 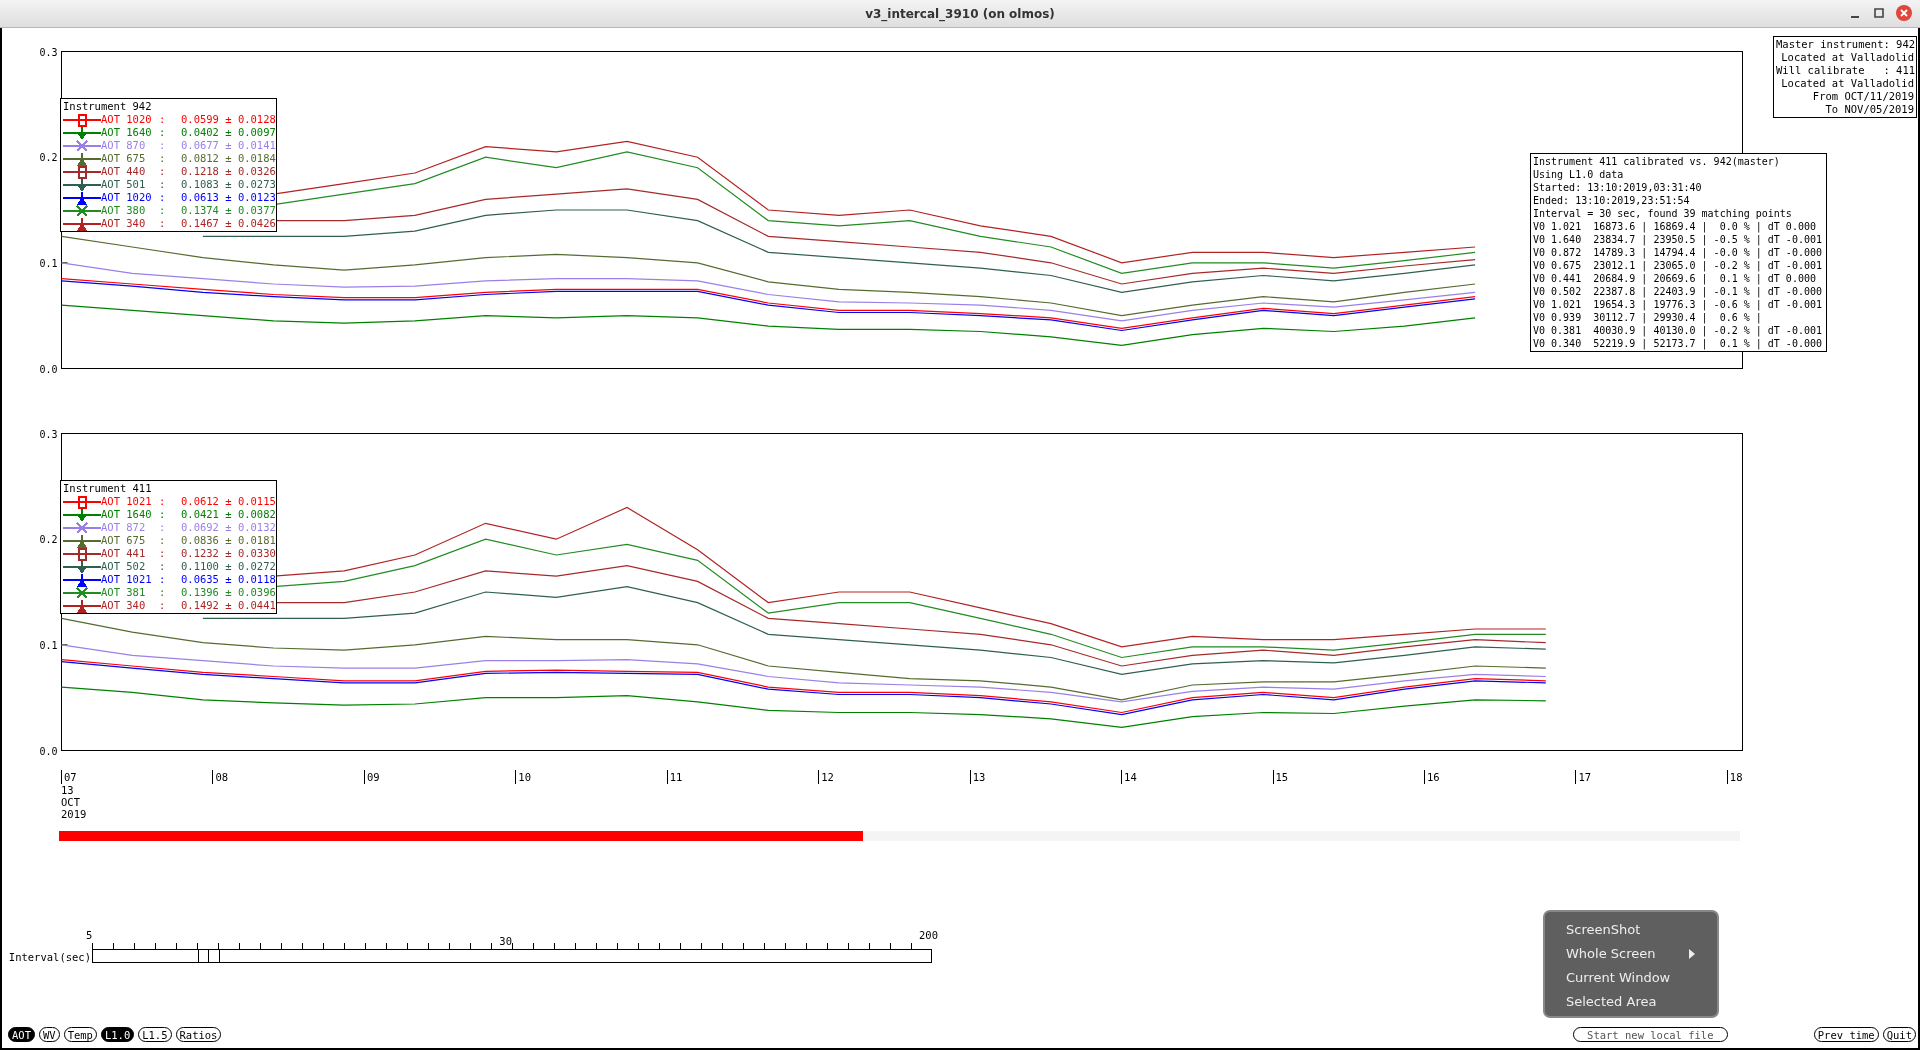 I want to click on action-button: Start new local file, so click(x=1650, y=1034).